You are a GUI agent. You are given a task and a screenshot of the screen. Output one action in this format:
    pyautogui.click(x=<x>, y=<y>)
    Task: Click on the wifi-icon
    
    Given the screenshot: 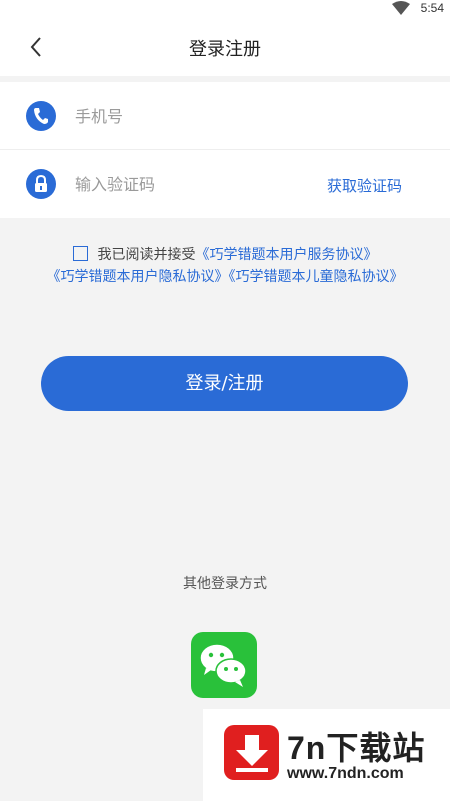 What is the action you would take?
    pyautogui.click(x=401, y=8)
    